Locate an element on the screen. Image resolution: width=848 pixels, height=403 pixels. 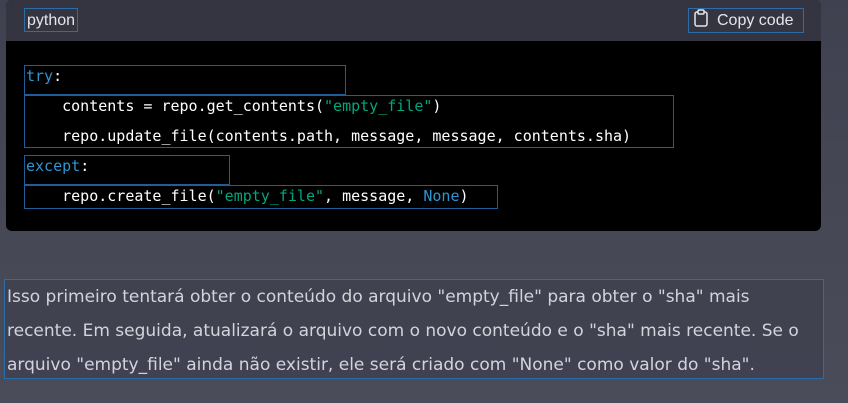
code-text: repo.create_file( is located at coordinates (121, 196).